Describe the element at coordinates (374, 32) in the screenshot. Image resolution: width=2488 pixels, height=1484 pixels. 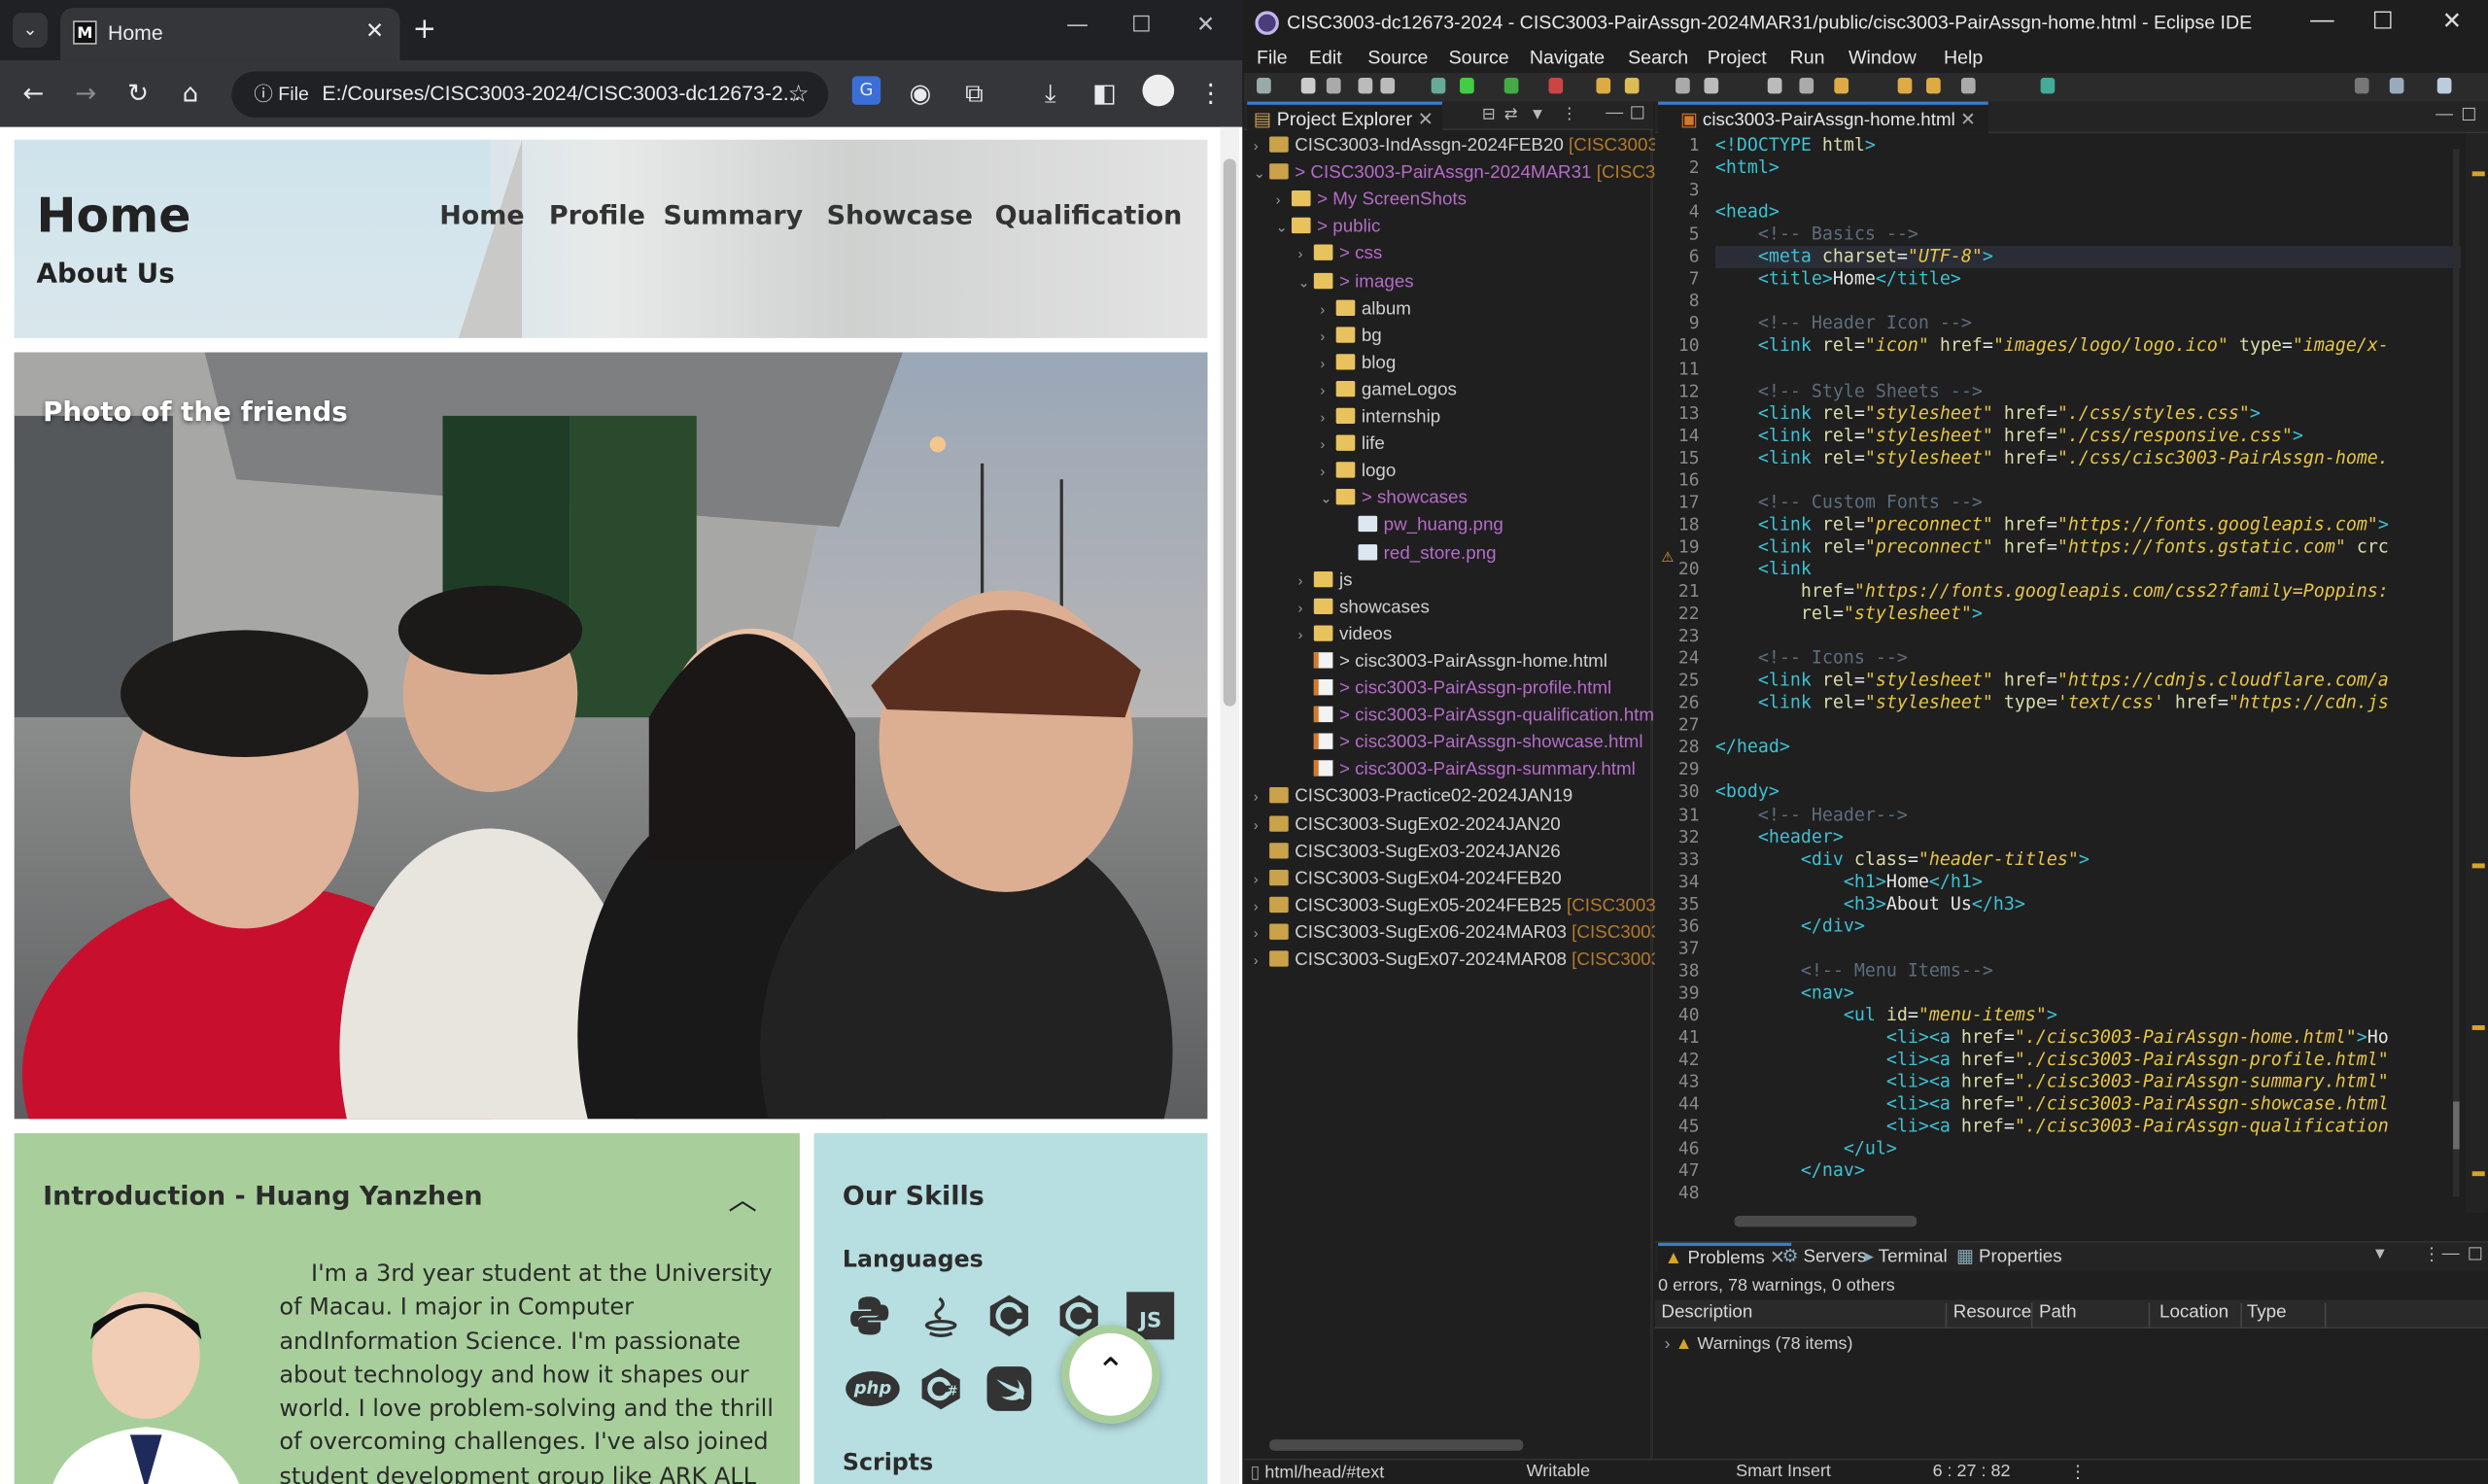
I see `close-icon: ✕` at that location.